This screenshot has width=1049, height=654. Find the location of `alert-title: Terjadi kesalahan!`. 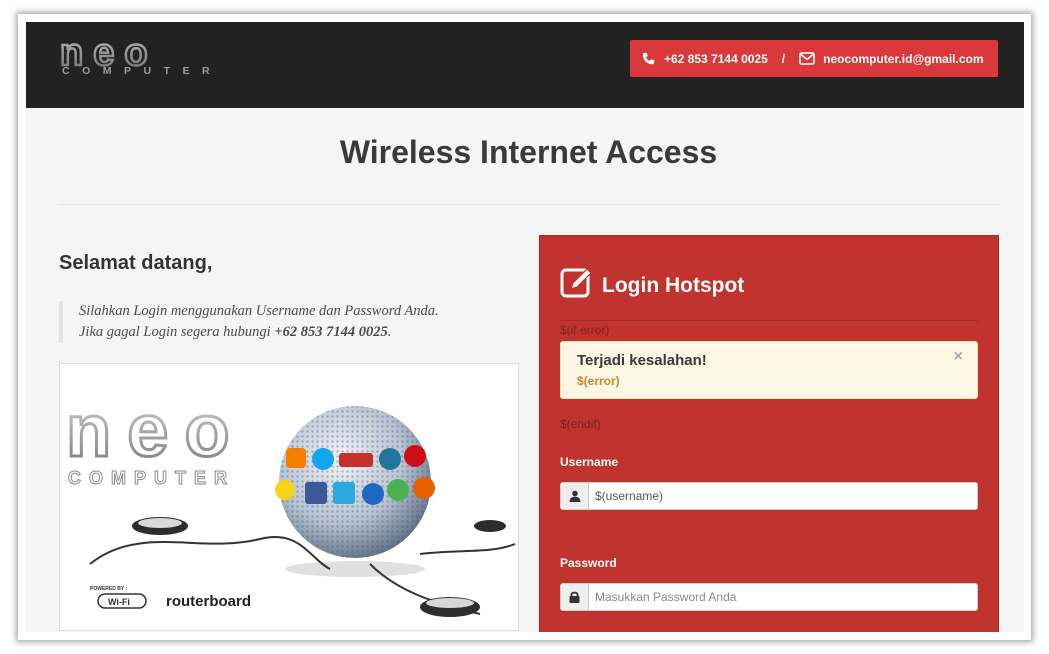

alert-title: Terjadi kesalahan! is located at coordinates (642, 360).